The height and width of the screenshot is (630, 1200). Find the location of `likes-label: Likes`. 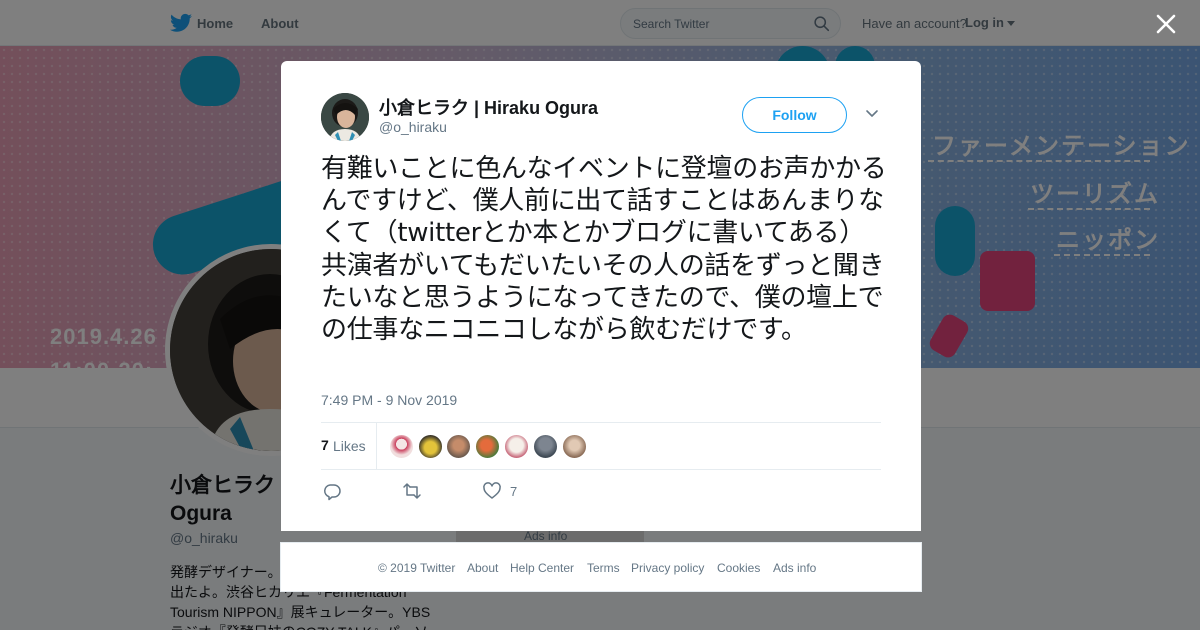

likes-label: Likes is located at coordinates (349, 446).